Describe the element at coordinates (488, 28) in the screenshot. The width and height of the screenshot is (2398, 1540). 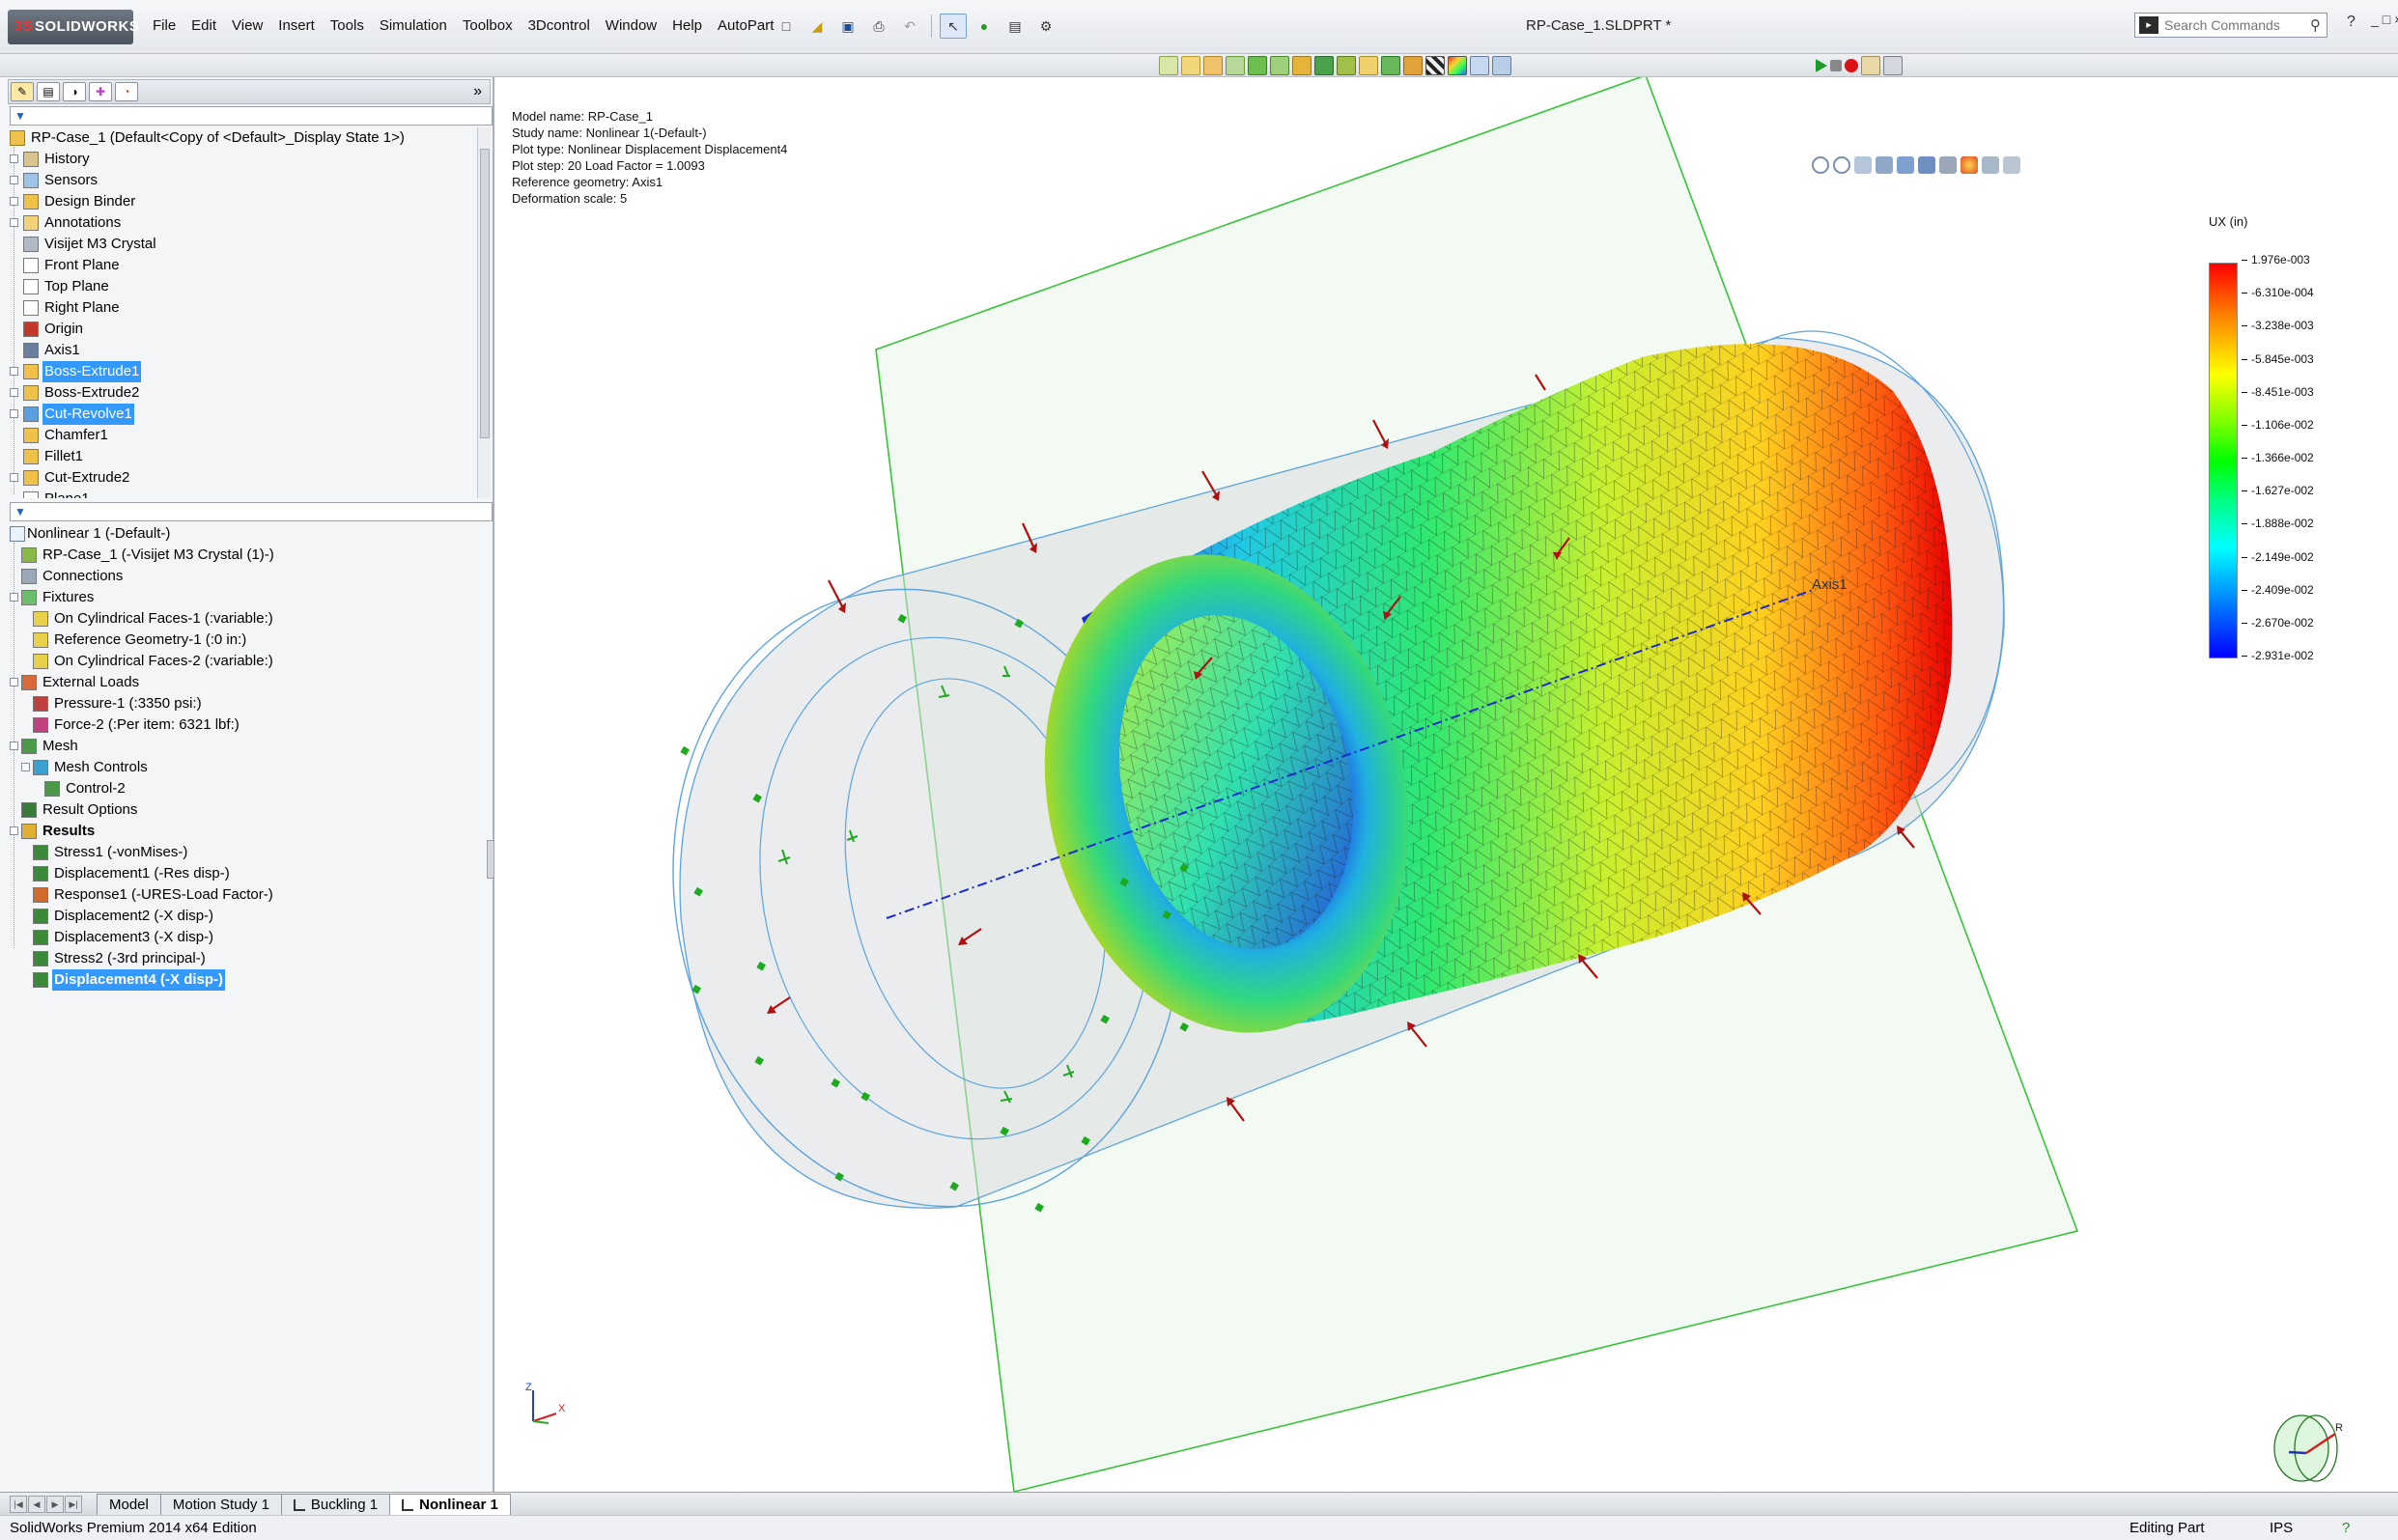
I see `menu-toolbox: Toolbox` at that location.